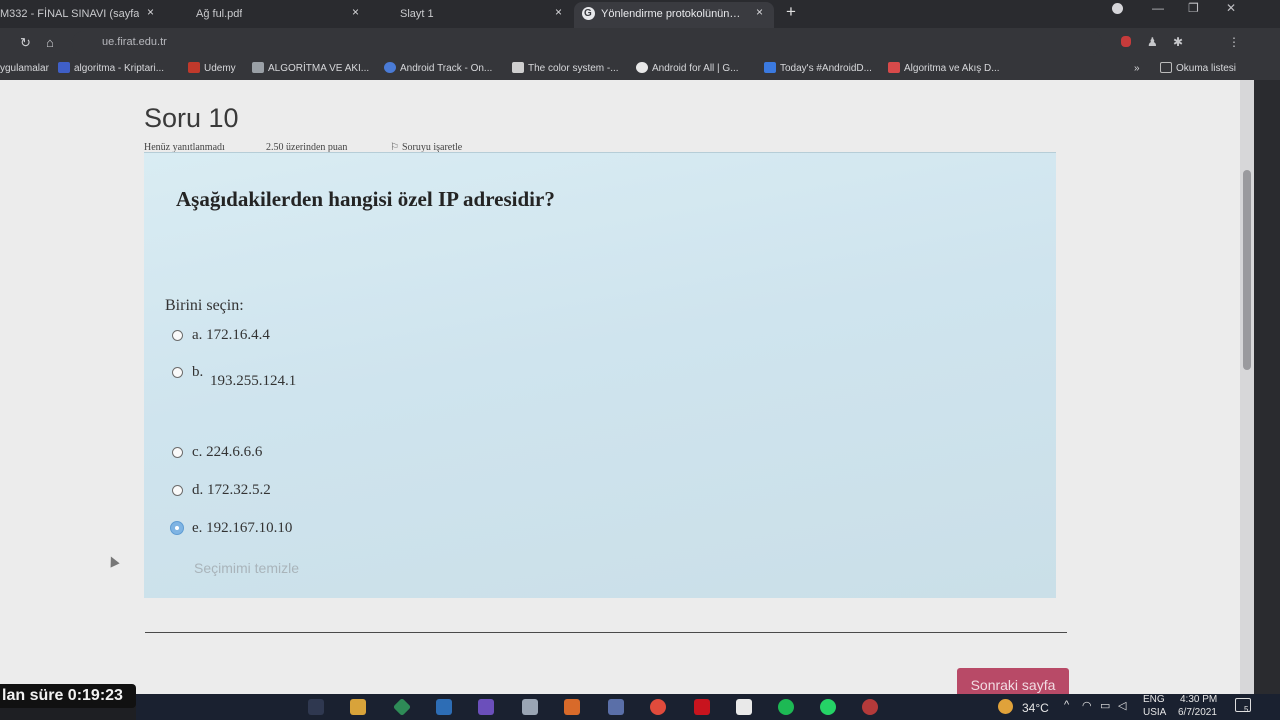 The height and width of the screenshot is (720, 1280). Describe the element at coordinates (1243, 706) in the screenshot. I see `notifications-icon: 5` at that location.